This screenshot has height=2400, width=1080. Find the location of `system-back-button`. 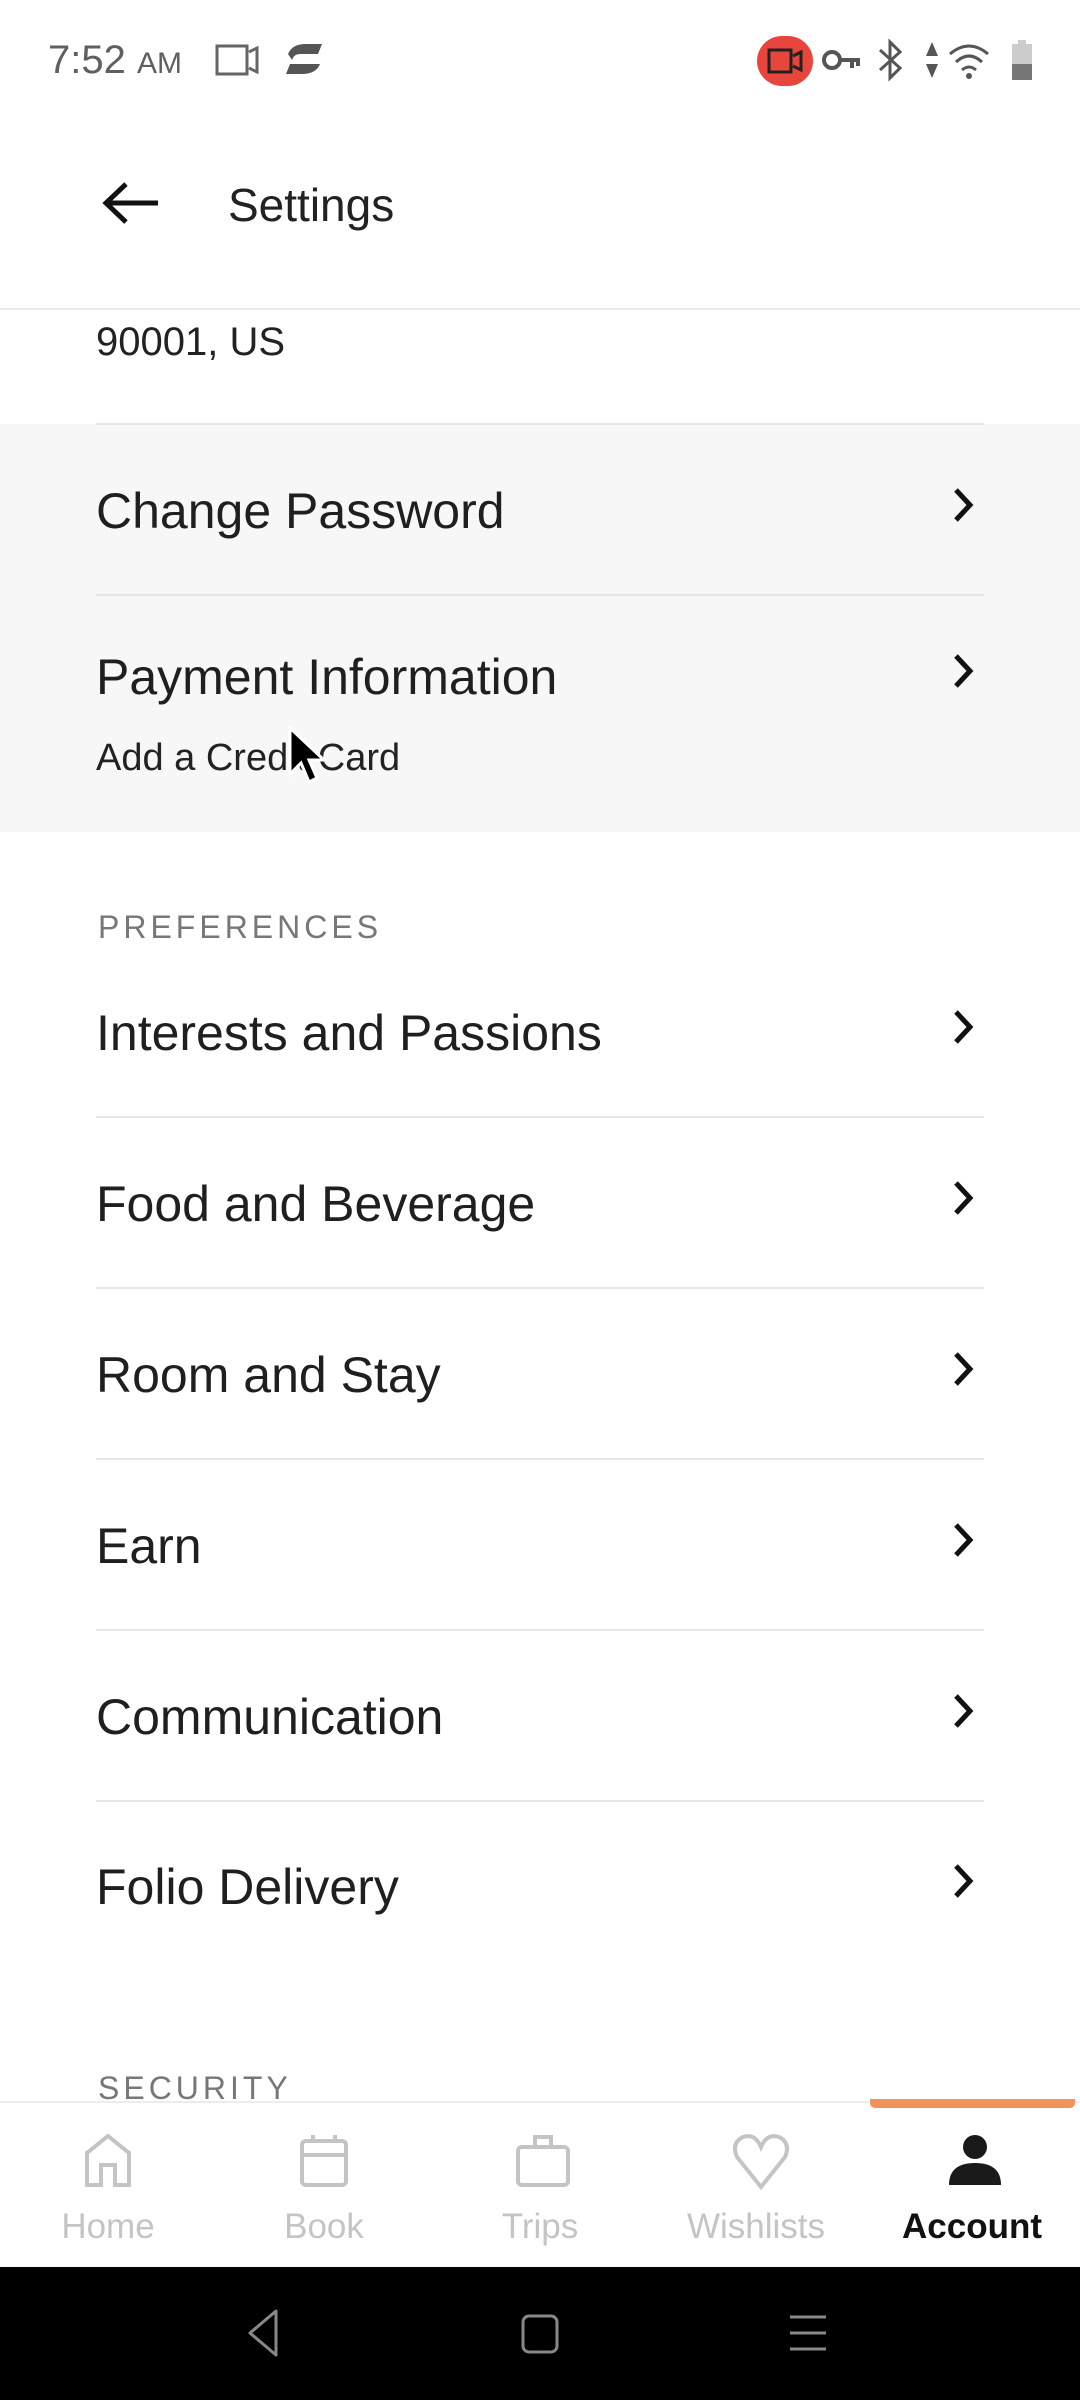

system-back-button is located at coordinates (263, 2333).